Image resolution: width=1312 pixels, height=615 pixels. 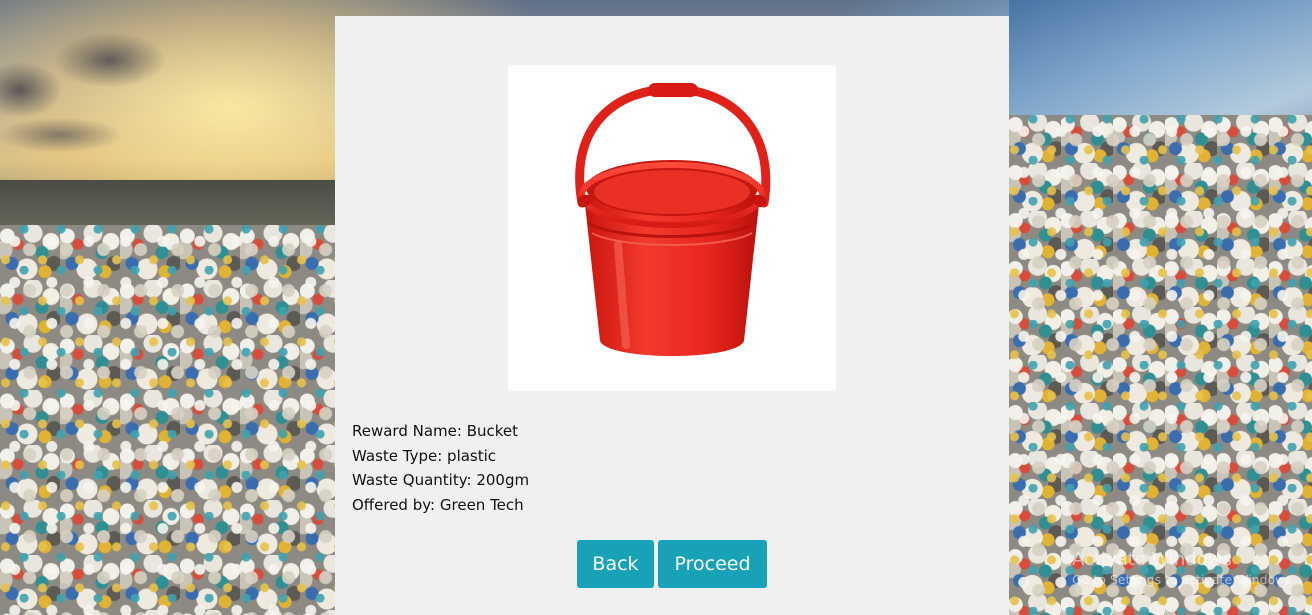 What do you see at coordinates (397, 455) in the screenshot?
I see `waste-type-label: Waste Type:` at bounding box center [397, 455].